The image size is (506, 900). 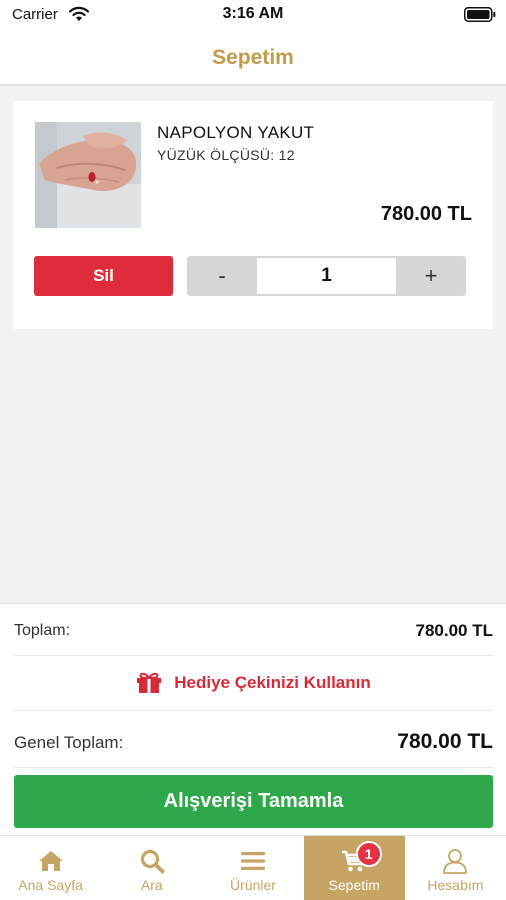 What do you see at coordinates (253, 885) in the screenshot?
I see `tab-label: Ürünler` at bounding box center [253, 885].